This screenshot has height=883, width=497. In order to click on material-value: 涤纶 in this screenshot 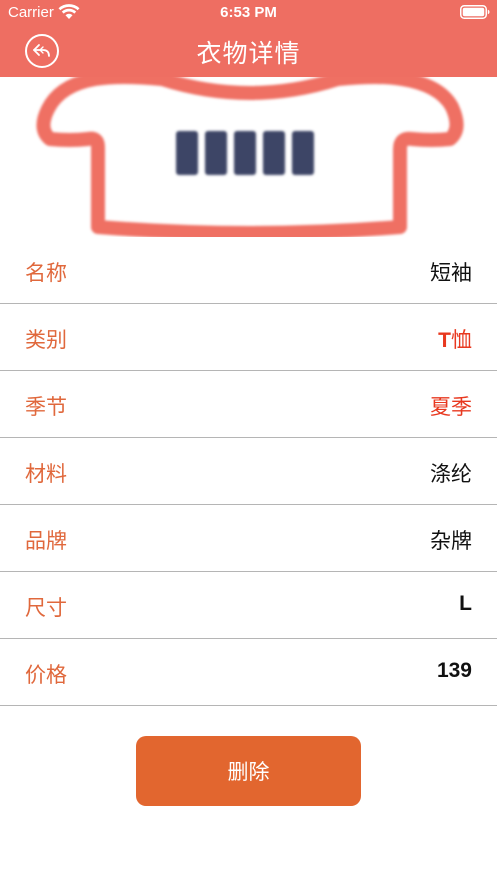, I will do `click(451, 474)`.